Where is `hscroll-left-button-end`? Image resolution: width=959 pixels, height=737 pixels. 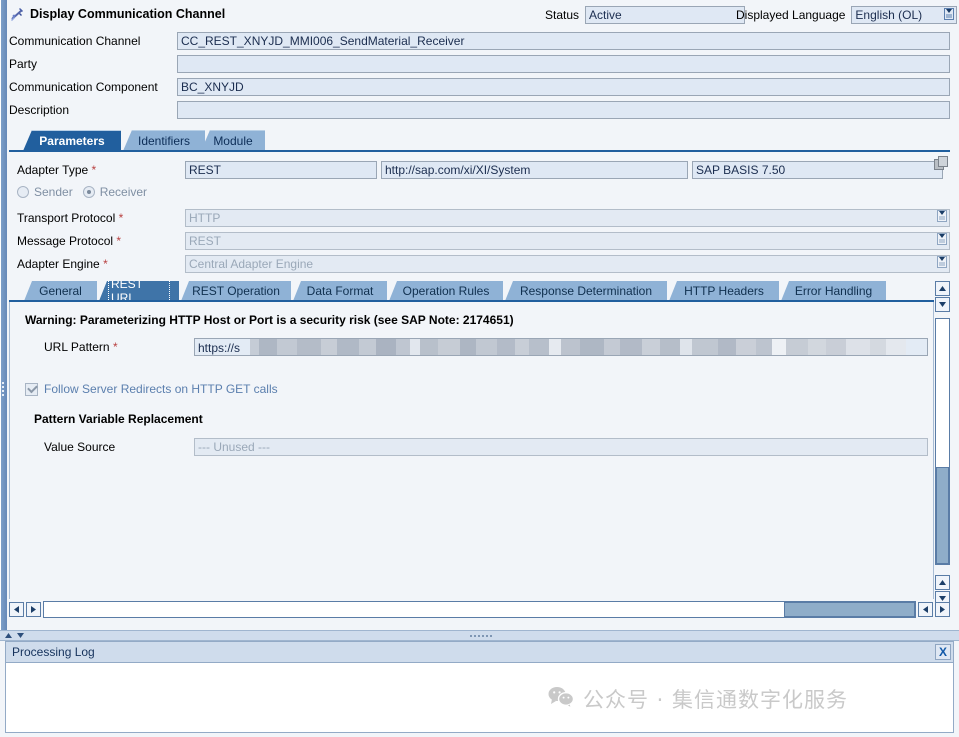 hscroll-left-button-end is located at coordinates (925, 609).